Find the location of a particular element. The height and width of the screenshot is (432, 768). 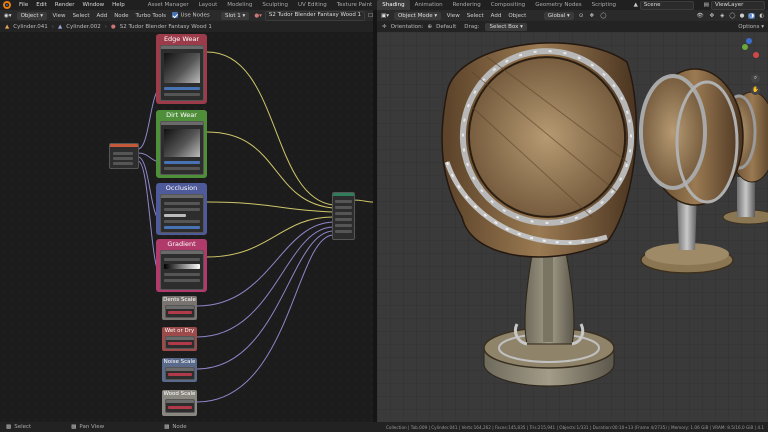

breadcrumb-object: Cylinder.041 is located at coordinates (30, 27).